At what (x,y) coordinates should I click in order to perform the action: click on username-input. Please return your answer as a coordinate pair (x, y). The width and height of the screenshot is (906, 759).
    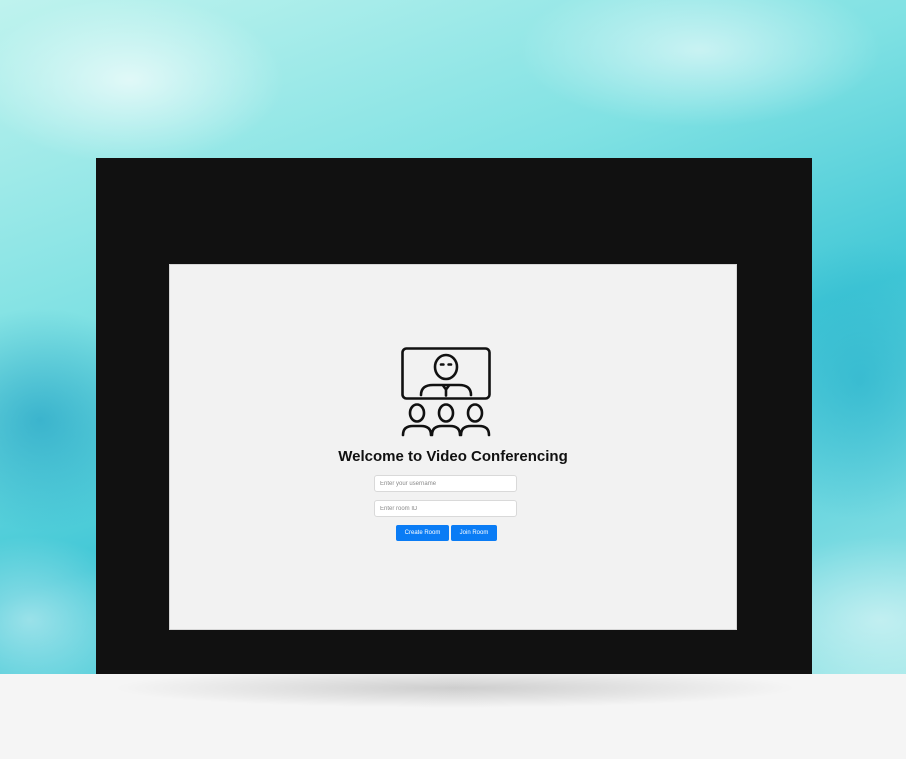
    Looking at the image, I should click on (445, 483).